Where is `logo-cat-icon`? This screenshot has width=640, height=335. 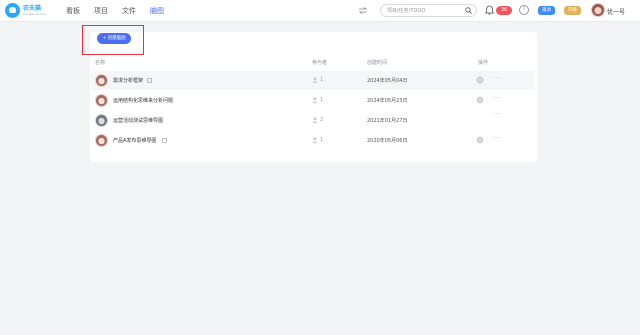
logo-cat-icon is located at coordinates (12, 10).